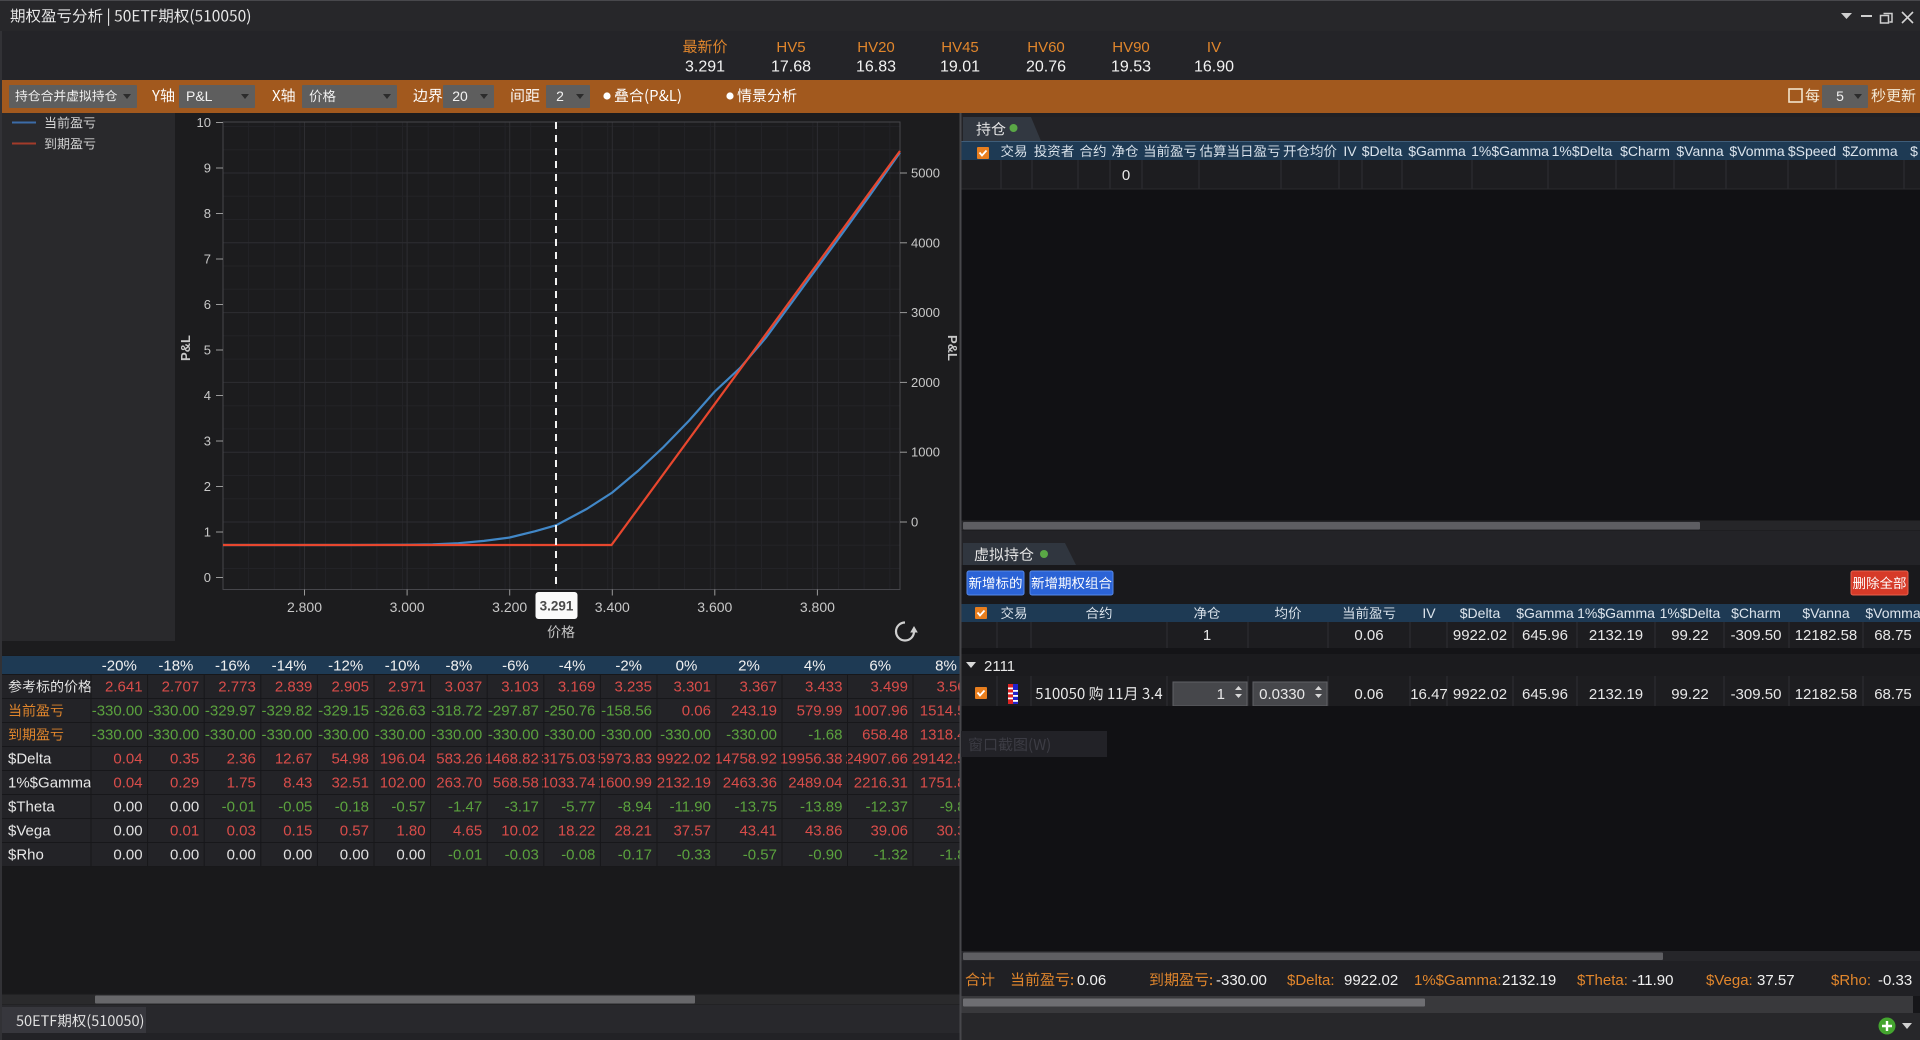 Image resolution: width=1920 pixels, height=1040 pixels. I want to click on svg-text: $Delta, so click(1480, 613).